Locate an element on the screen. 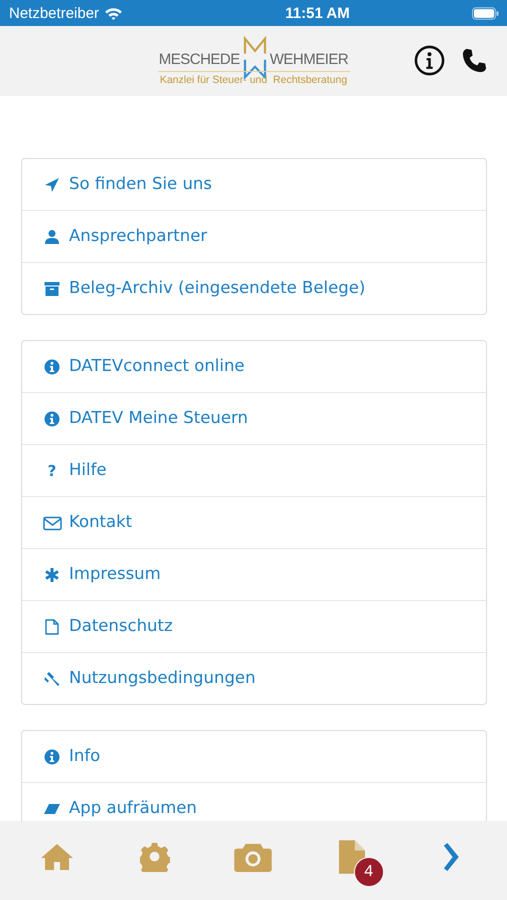 The width and height of the screenshot is (507, 900). question-mark-icon: ? is located at coordinates (52, 471).